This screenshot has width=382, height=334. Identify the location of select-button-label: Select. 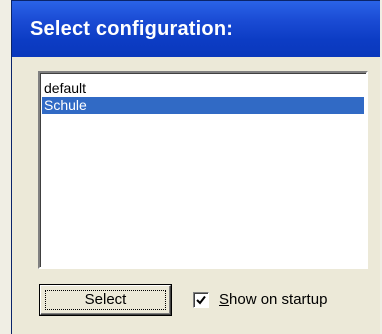
(105, 299).